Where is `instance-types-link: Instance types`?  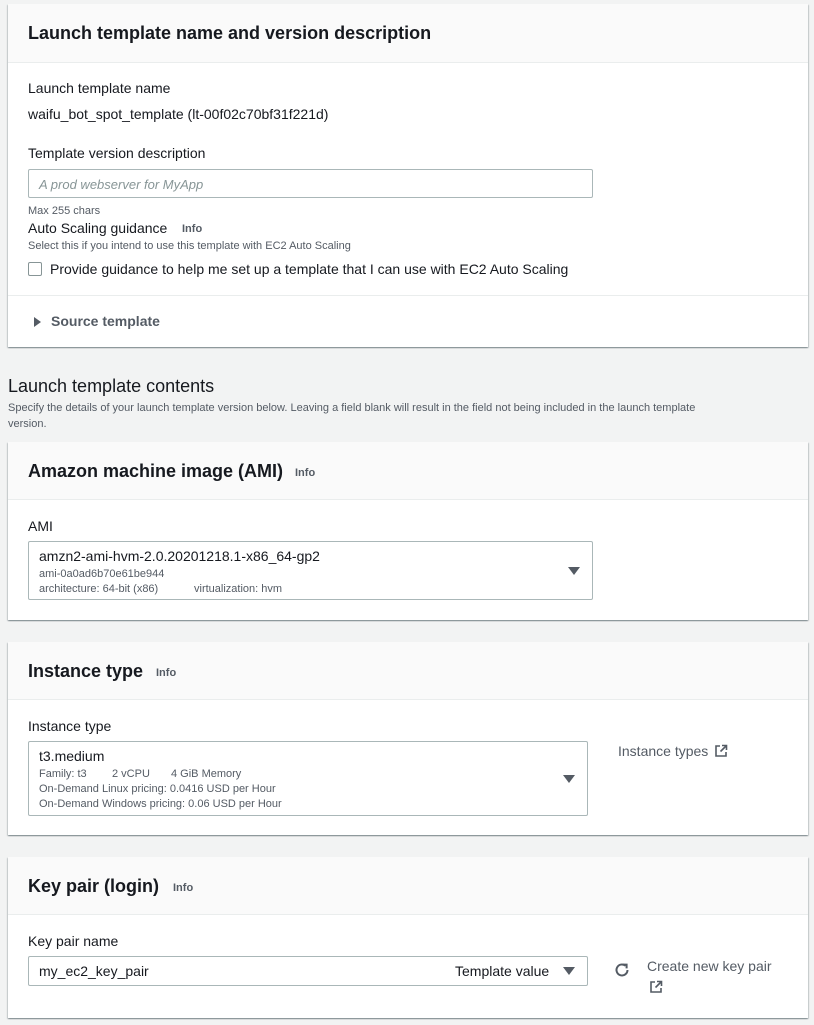 instance-types-link: Instance types is located at coordinates (683, 752).